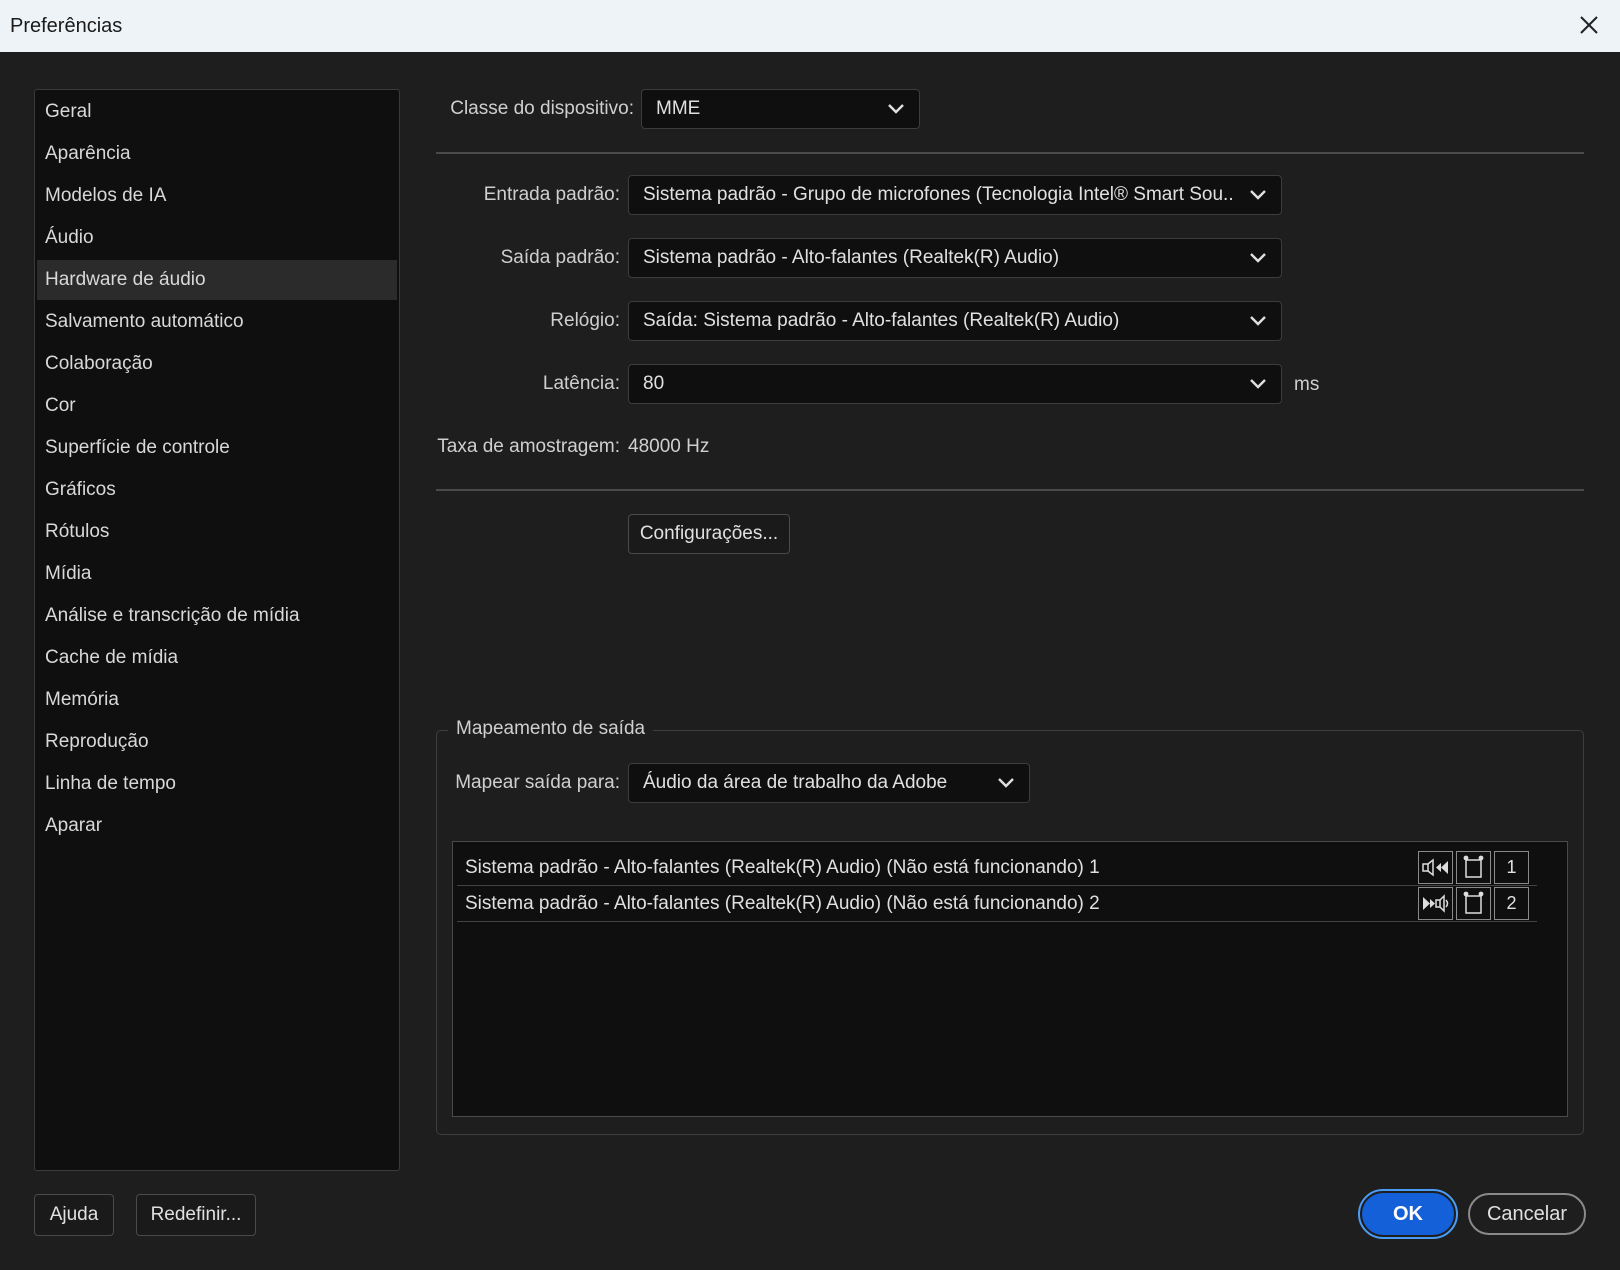 The image size is (1620, 1270). What do you see at coordinates (560, 257) in the screenshot?
I see `default-output-label: Saída padrão:` at bounding box center [560, 257].